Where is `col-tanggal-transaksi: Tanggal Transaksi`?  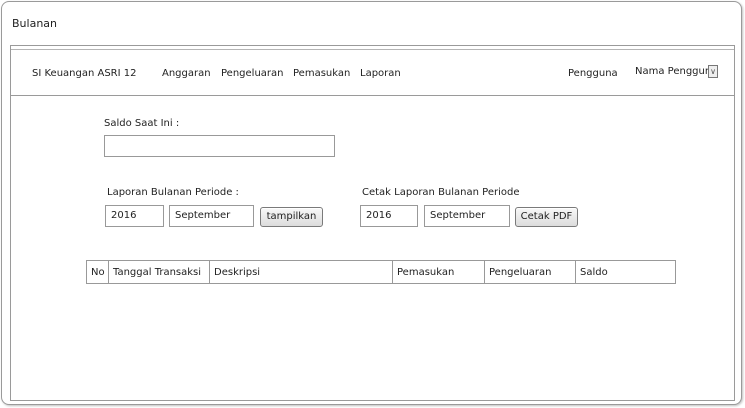
col-tanggal-transaksi: Tanggal Transaksi is located at coordinates (159, 272).